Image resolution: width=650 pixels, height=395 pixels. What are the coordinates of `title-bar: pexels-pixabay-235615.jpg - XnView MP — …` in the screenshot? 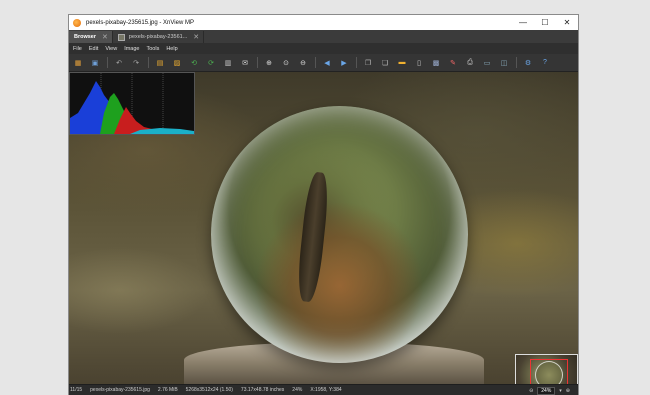 It's located at (323, 22).